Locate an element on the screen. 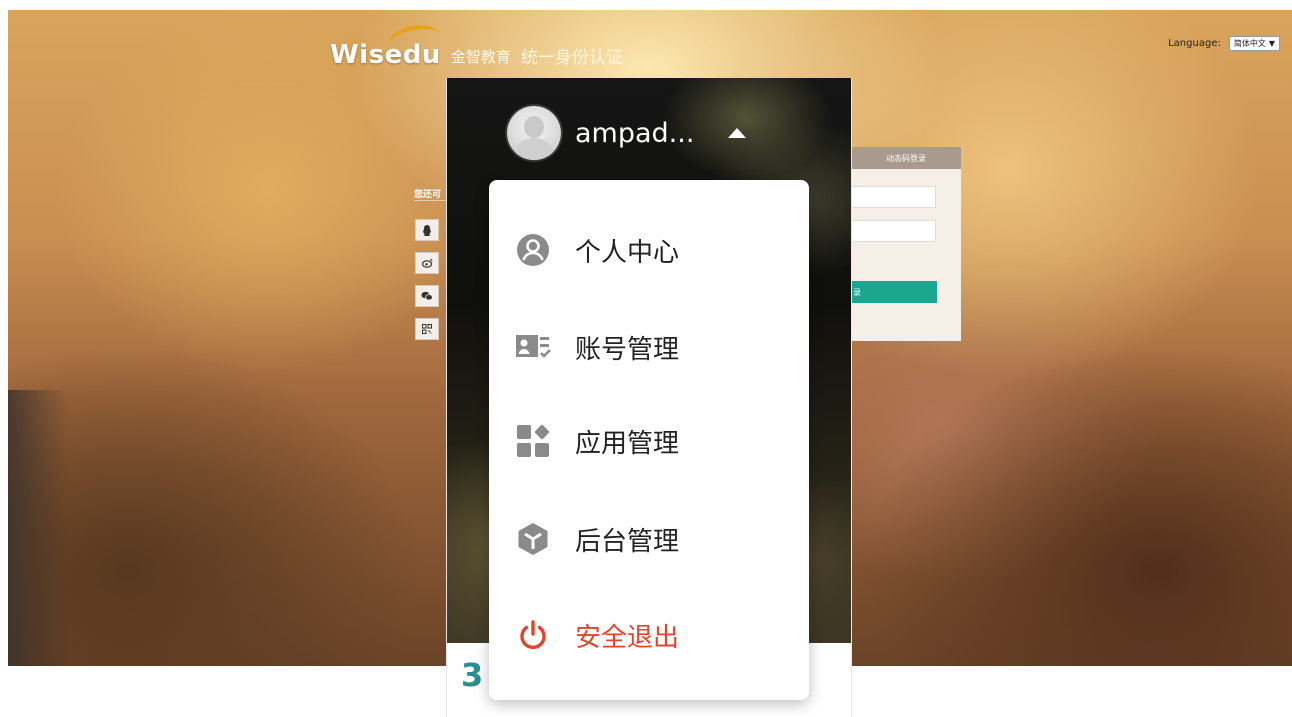 Image resolution: width=1292 pixels, height=717 pixels. avatar is located at coordinates (534, 133).